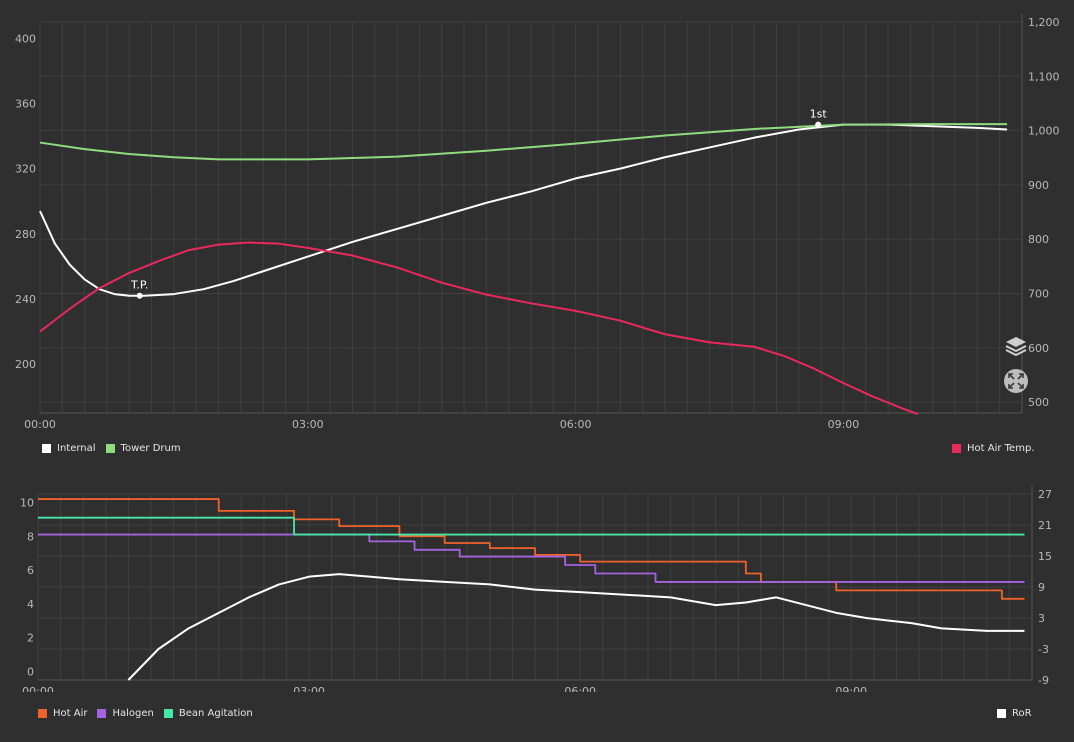 This screenshot has height=742, width=1074. I want to click on power-legend-right: RoR, so click(1016, 713).